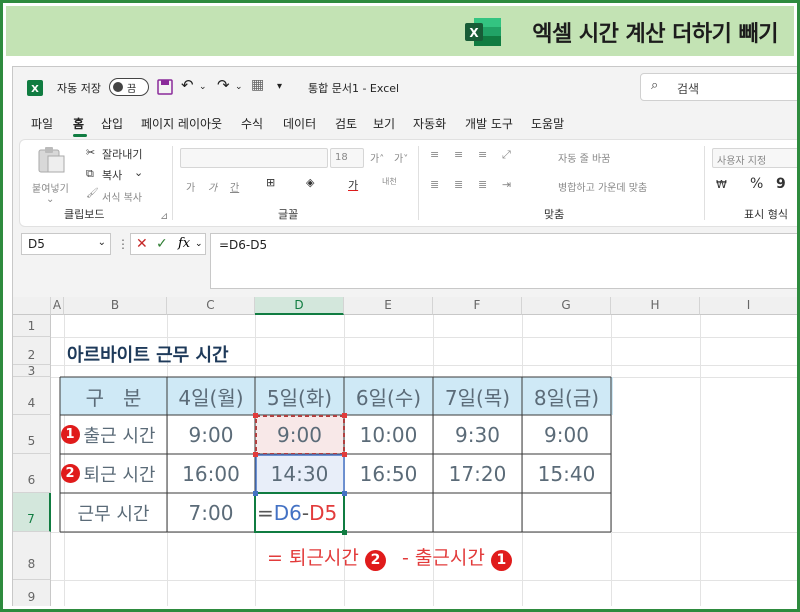 This screenshot has height=612, width=800. Describe the element at coordinates (401, 157) in the screenshot. I see `decrease-font-icon: 가˅` at that location.